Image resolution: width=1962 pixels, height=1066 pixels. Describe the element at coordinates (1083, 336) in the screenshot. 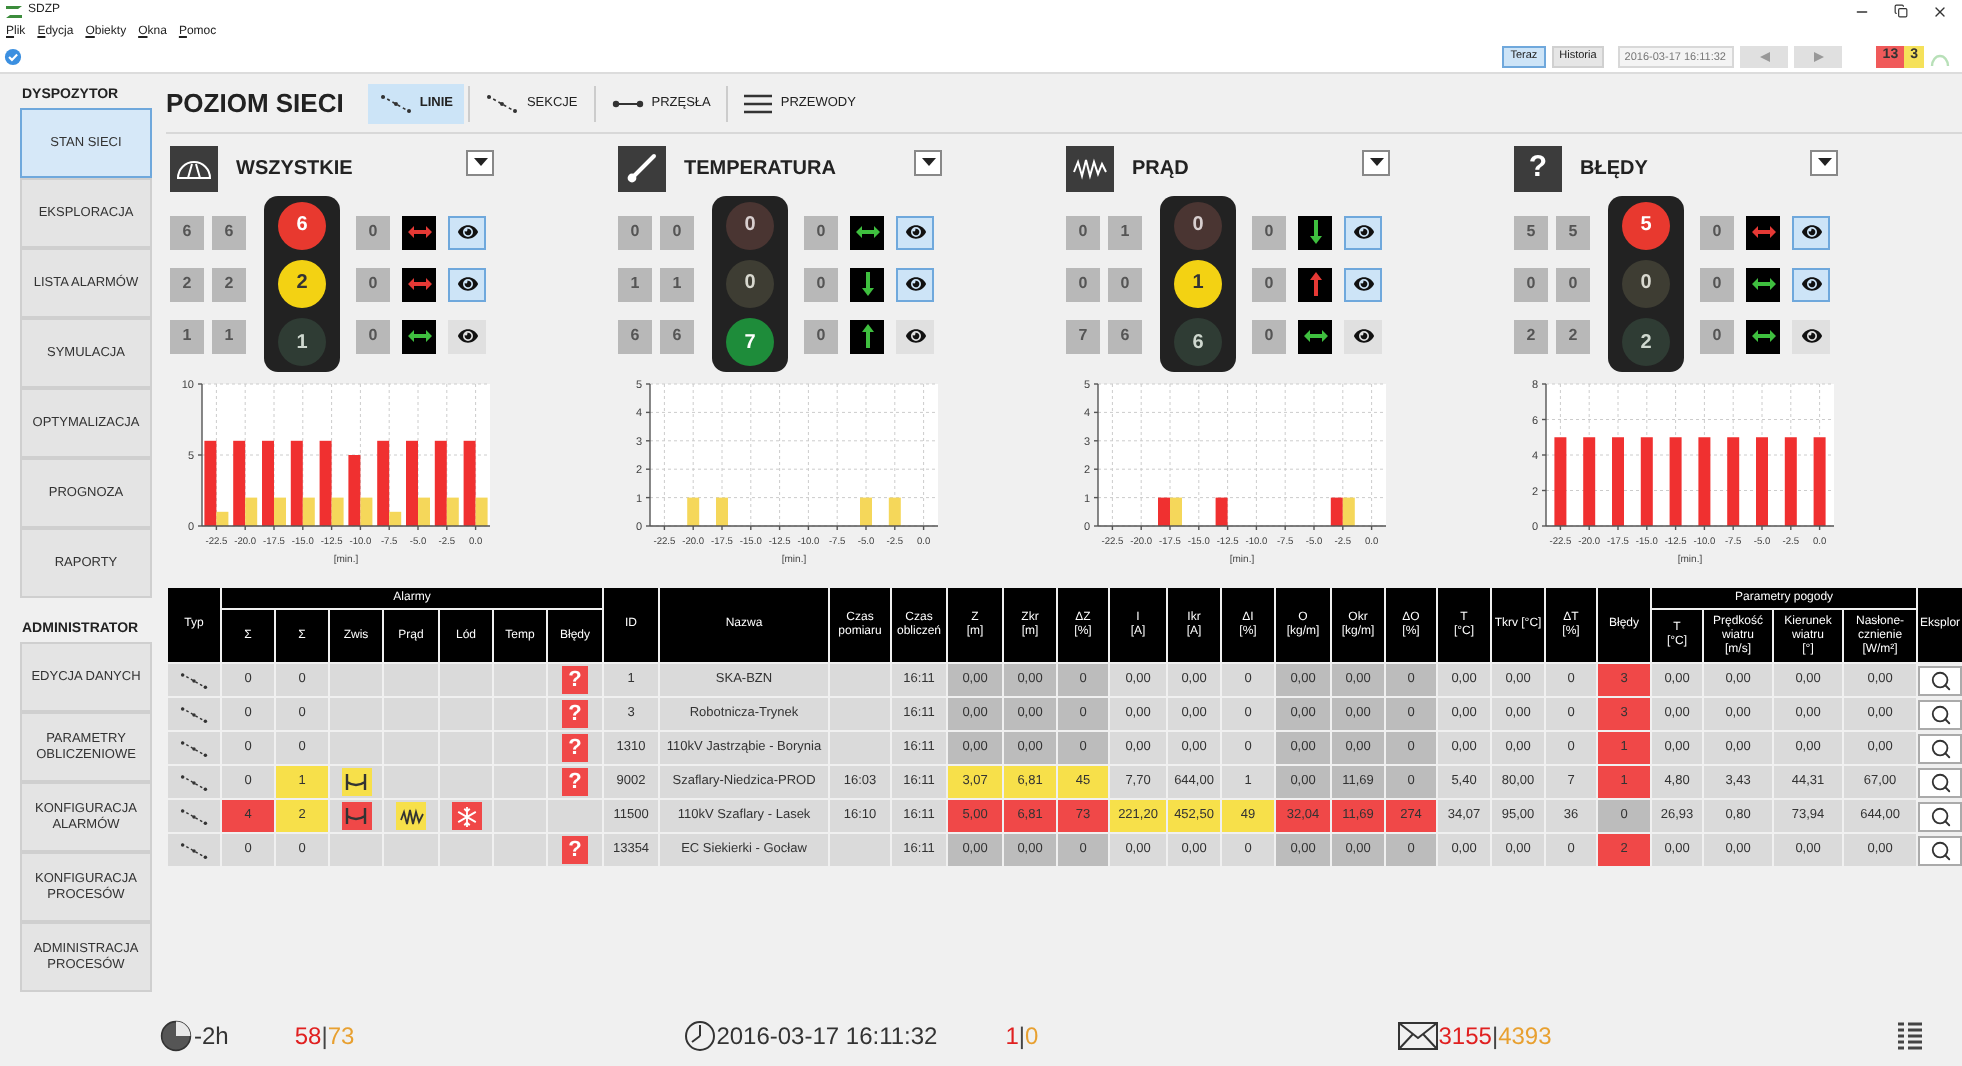

I see `count-box: 7` at that location.